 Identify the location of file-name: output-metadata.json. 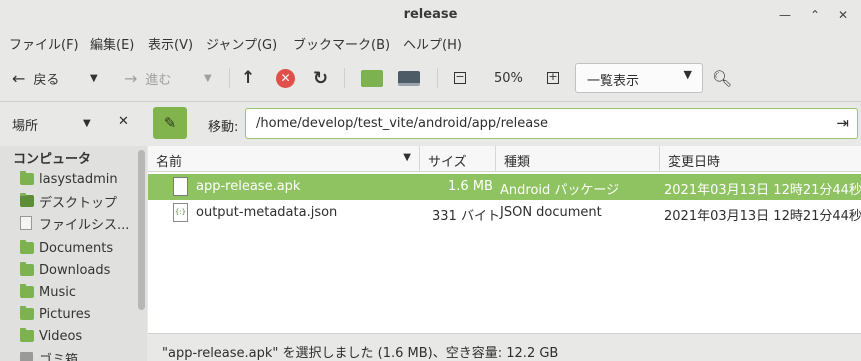
(267, 212).